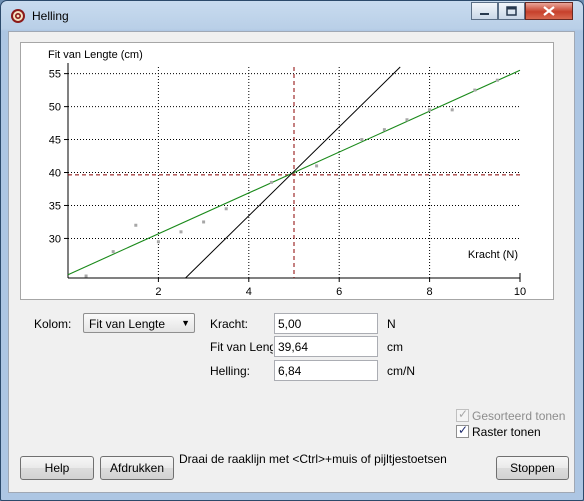 This screenshot has height=501, width=584. Describe the element at coordinates (55, 108) in the screenshot. I see `y-tick-label: 50` at that location.